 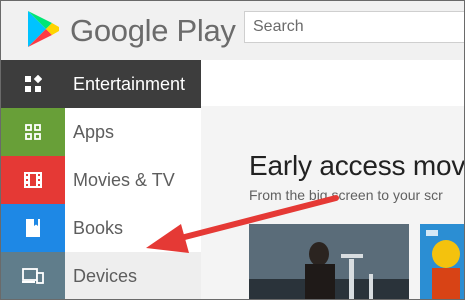 What do you see at coordinates (43, 29) in the screenshot?
I see `google-play-logo-icon` at bounding box center [43, 29].